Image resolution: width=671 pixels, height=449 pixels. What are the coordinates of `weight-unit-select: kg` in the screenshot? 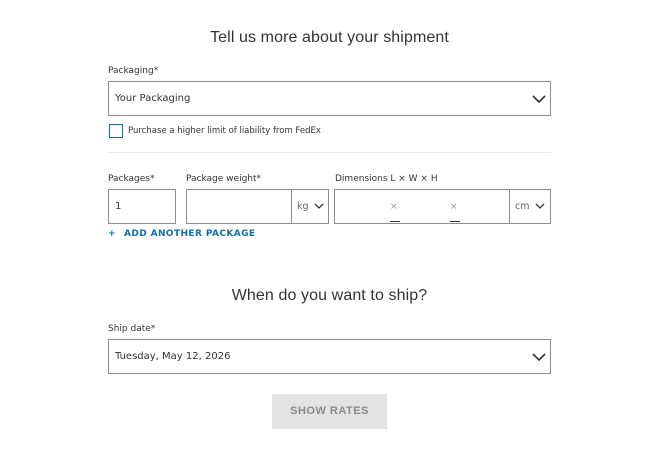 It's located at (310, 206).